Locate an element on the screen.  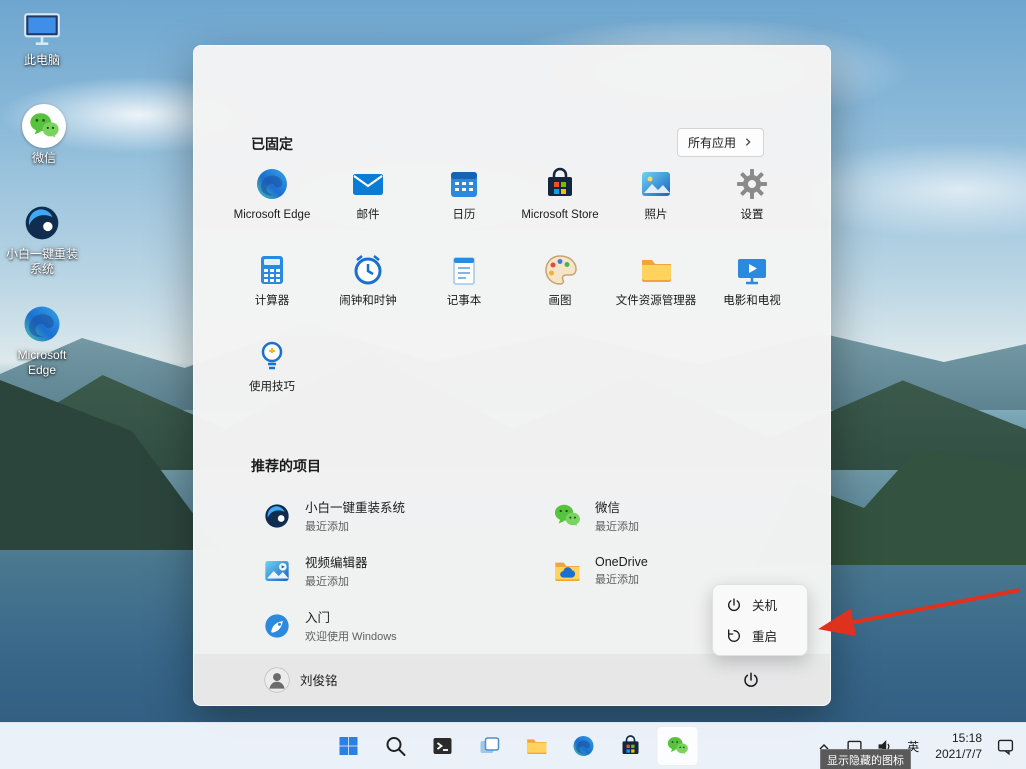
task-view-icon is located at coordinates (490, 746).